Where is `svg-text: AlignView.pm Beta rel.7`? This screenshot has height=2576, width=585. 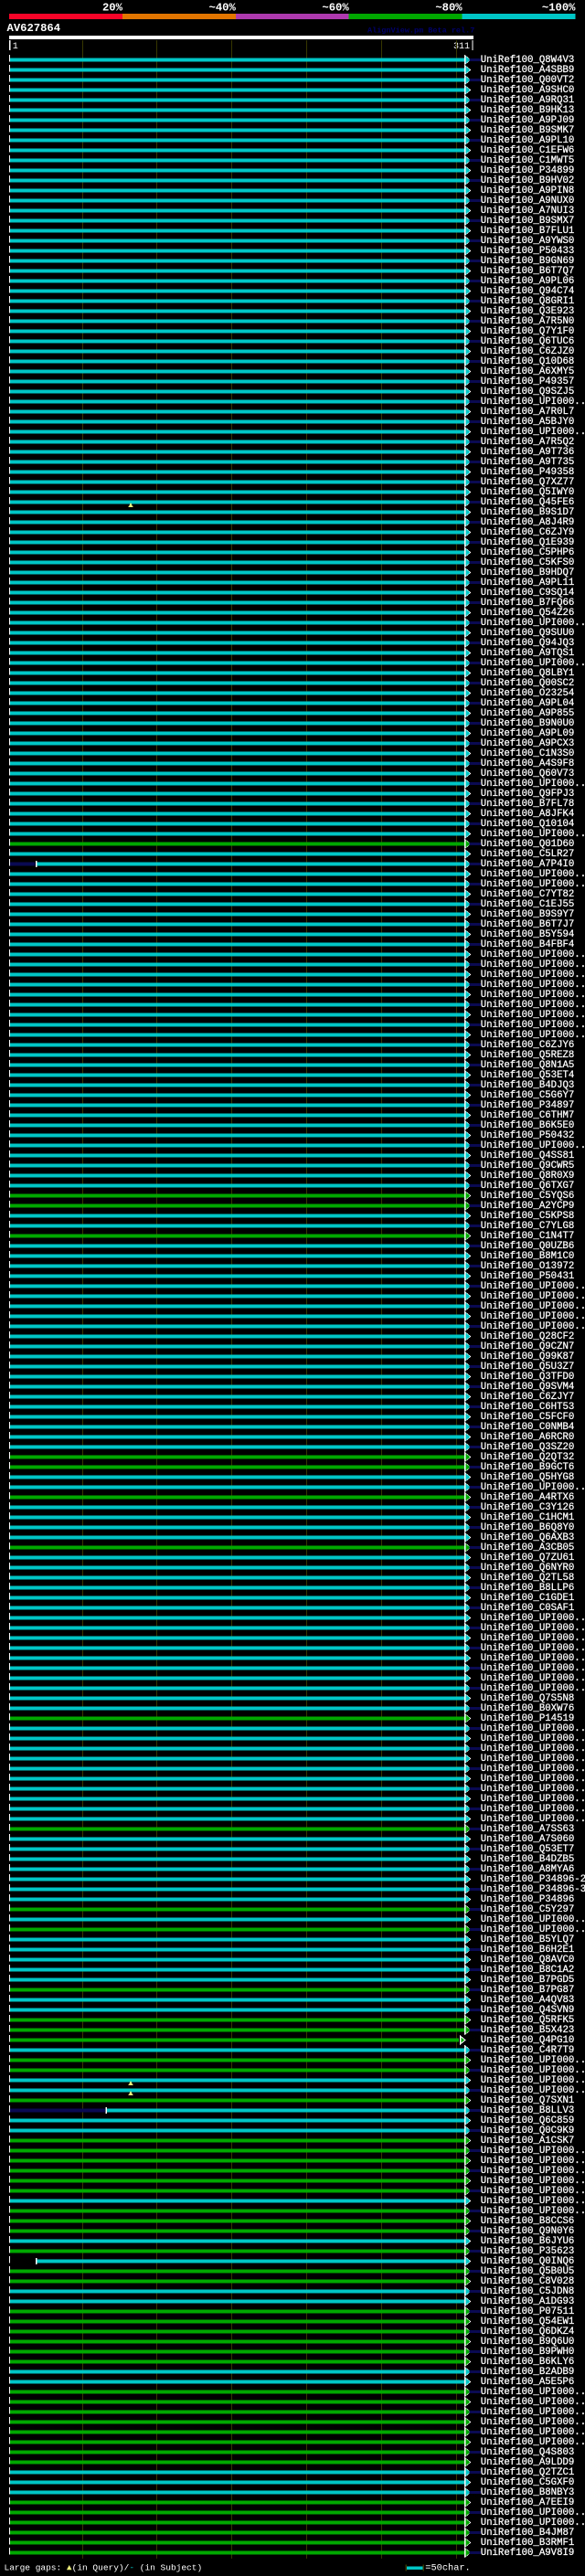
svg-text: AlignView.pm Beta rel.7 is located at coordinates (421, 31).